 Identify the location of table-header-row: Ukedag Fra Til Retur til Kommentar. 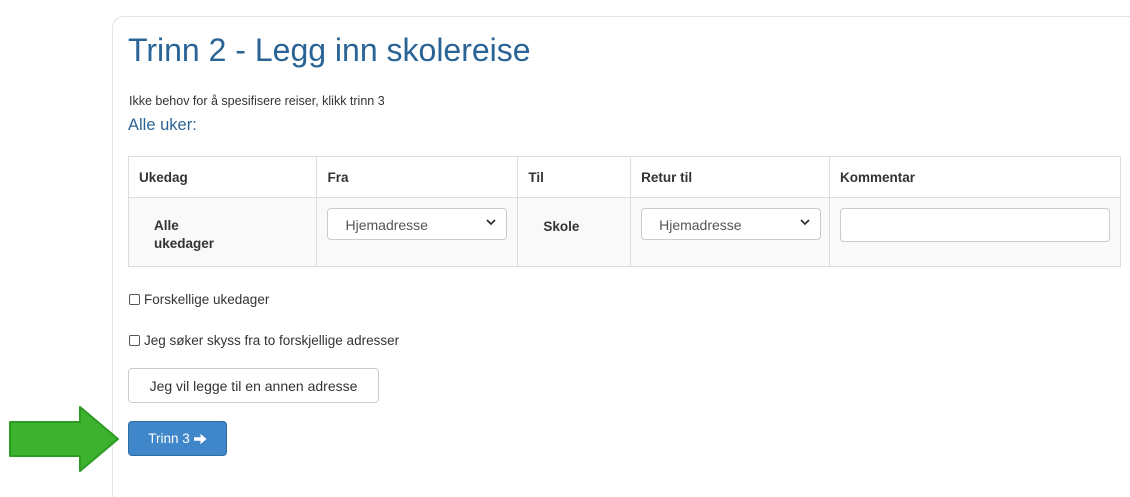
(624, 177).